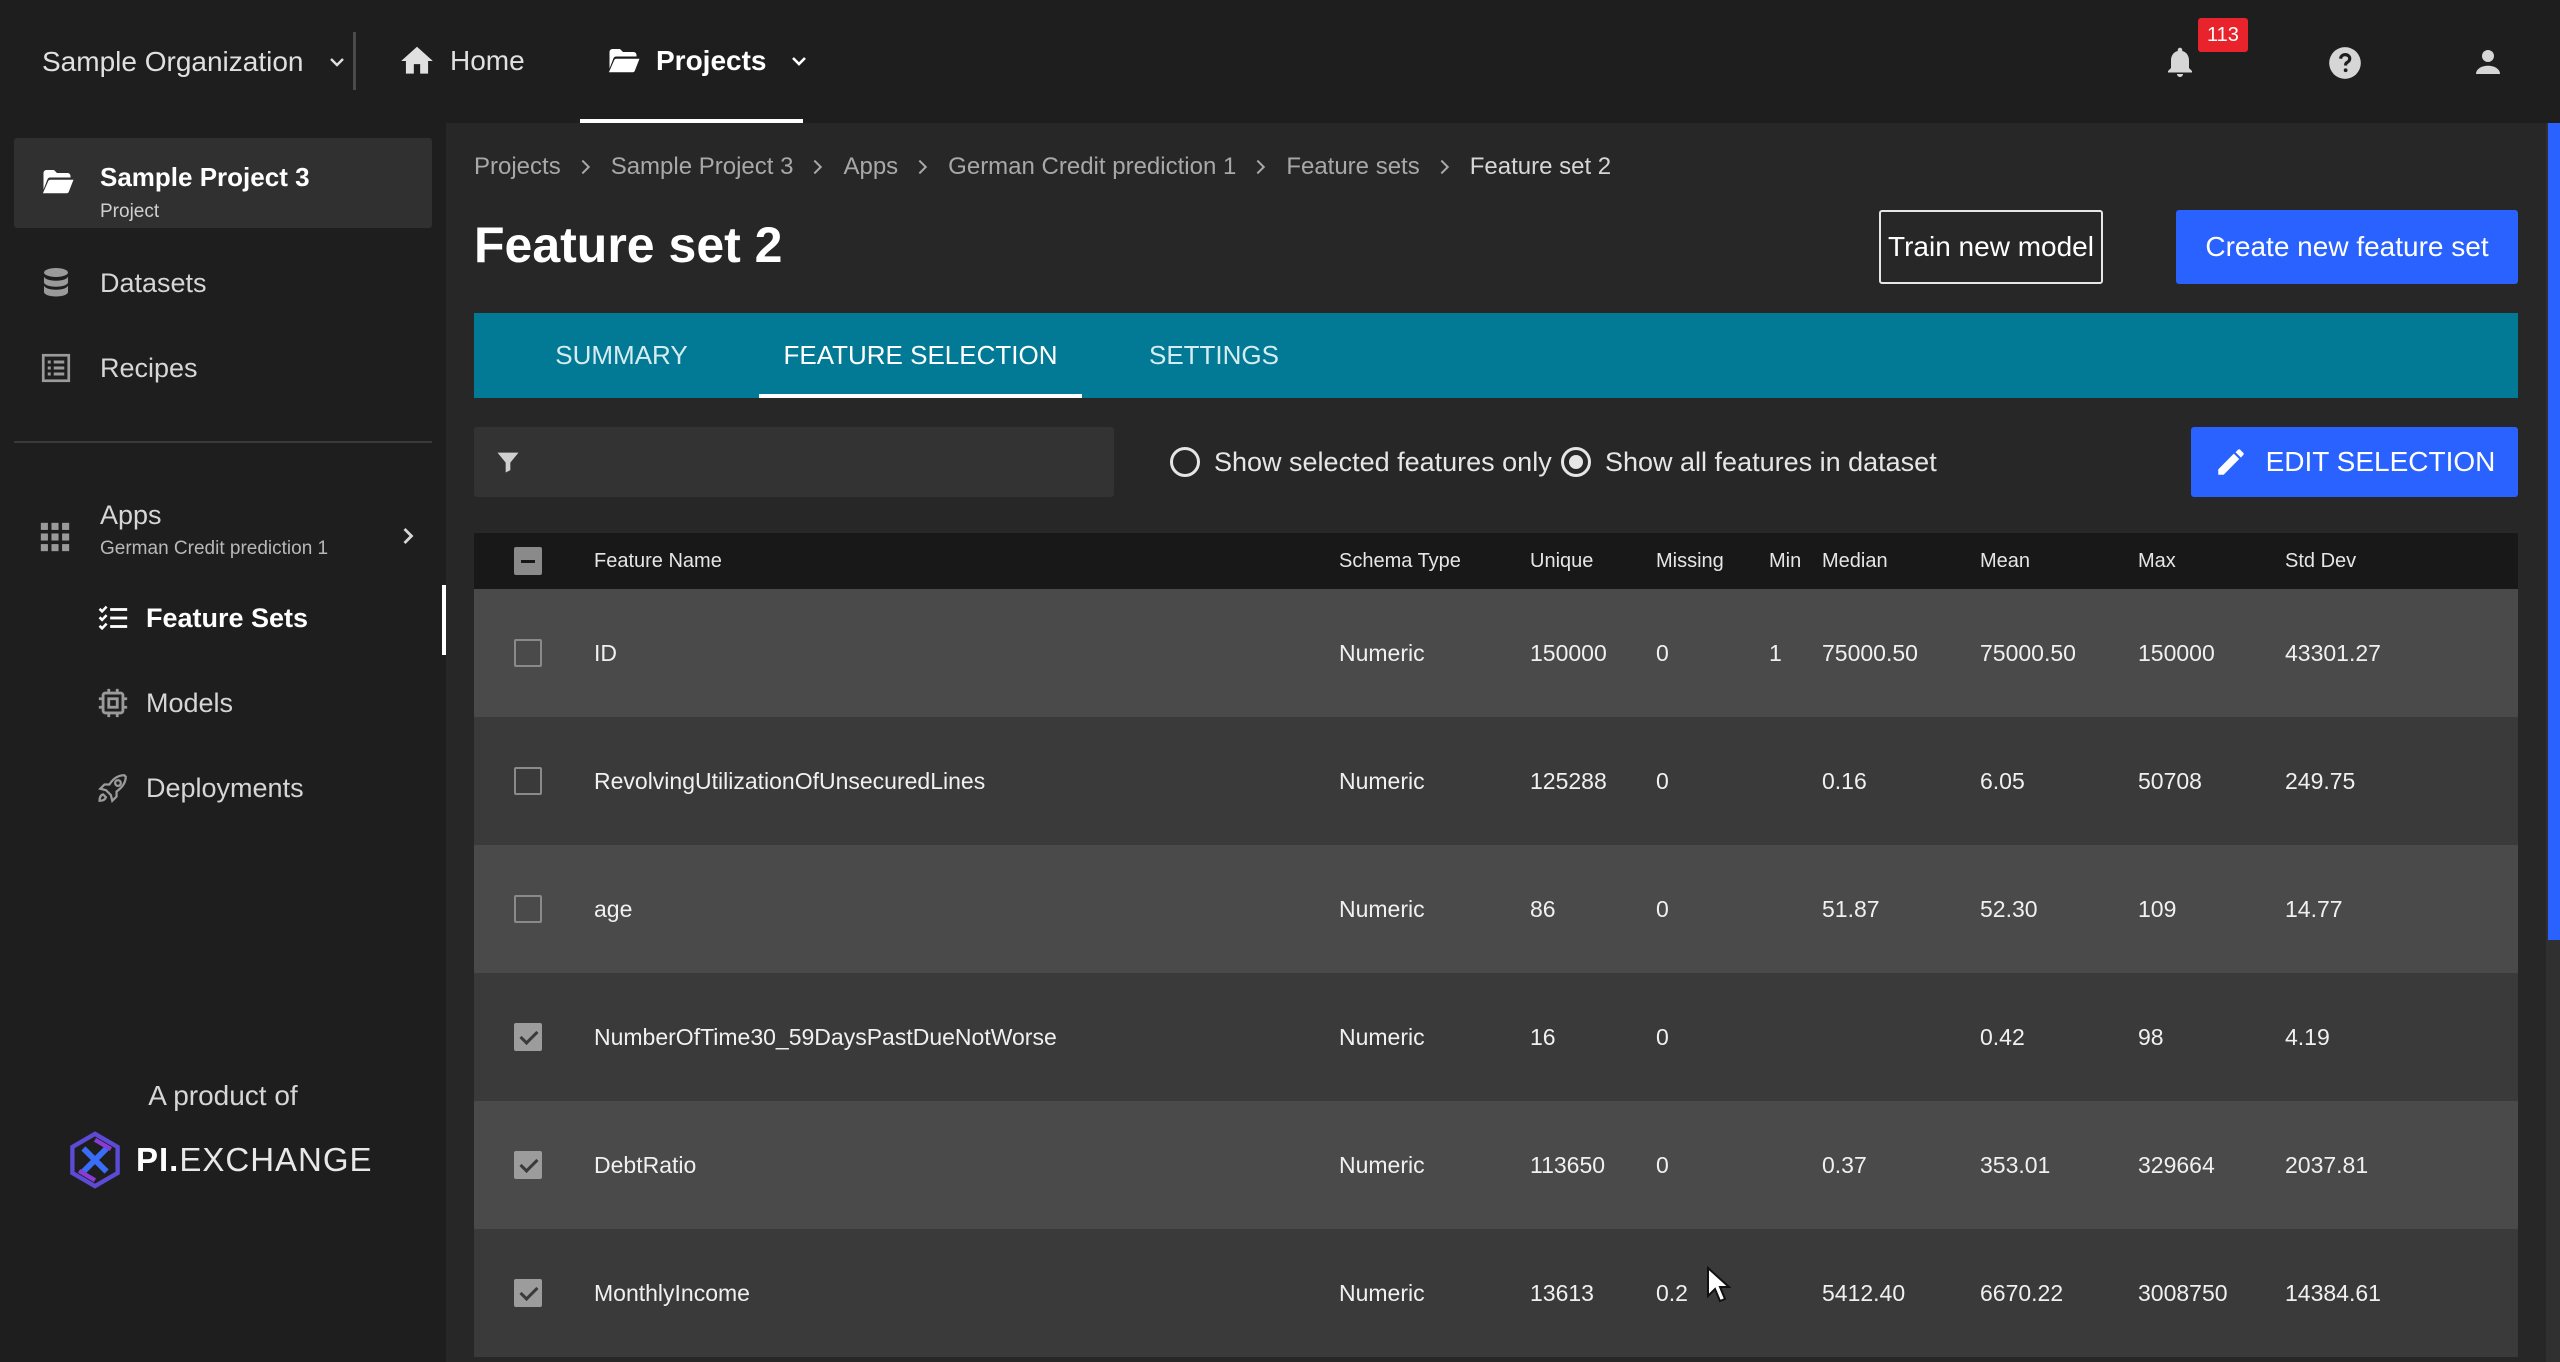  What do you see at coordinates (825, 1036) in the screenshot?
I see `cell-name: NumberOfTime30_59DaysPastDueNotWorse` at bounding box center [825, 1036].